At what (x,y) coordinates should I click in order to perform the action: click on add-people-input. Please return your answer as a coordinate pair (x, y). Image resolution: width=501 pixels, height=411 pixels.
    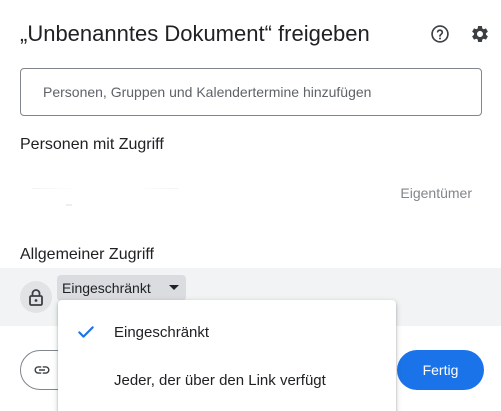
    Looking at the image, I should click on (261, 92).